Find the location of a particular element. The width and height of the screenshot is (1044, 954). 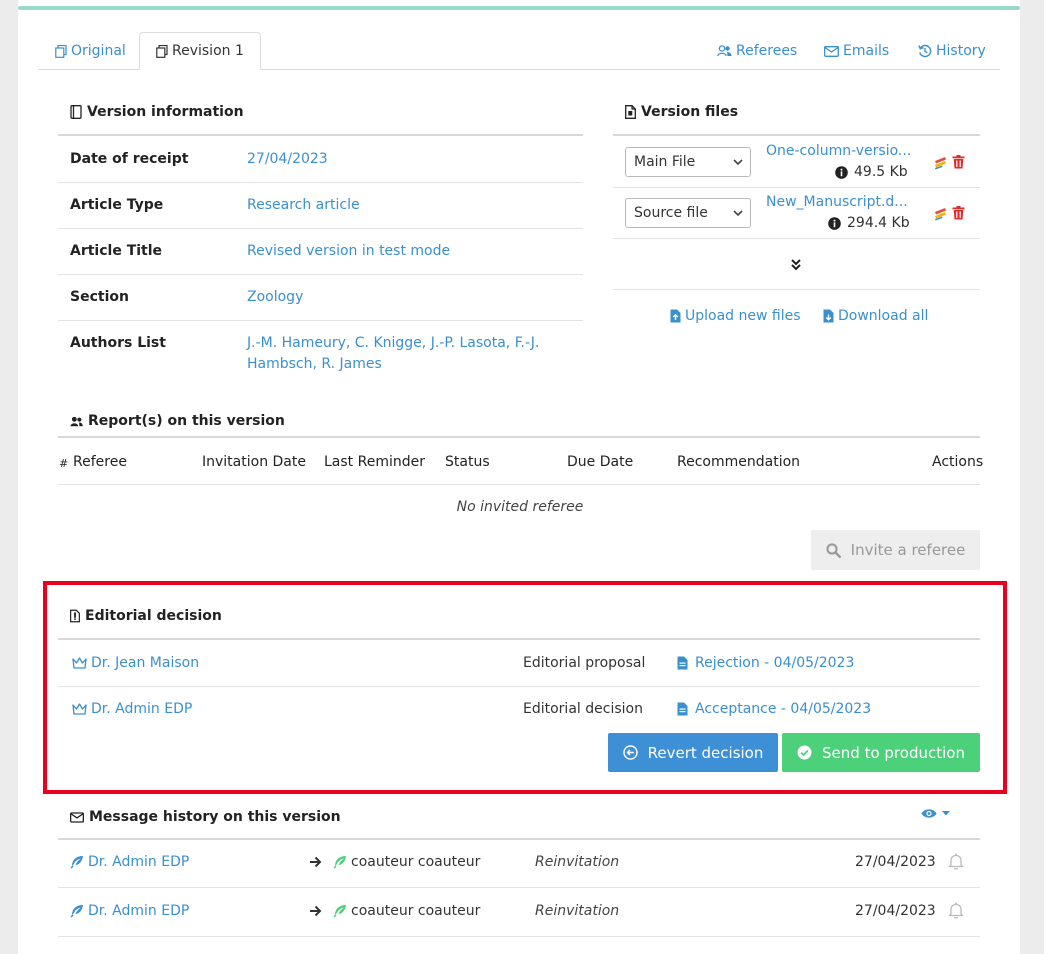

tab-referees-label: Referees is located at coordinates (767, 51).